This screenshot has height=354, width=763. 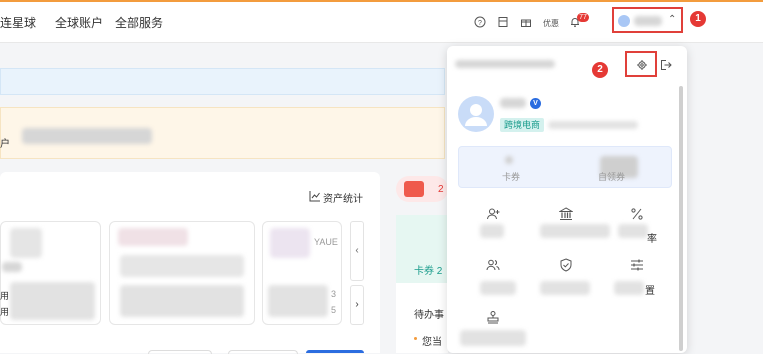 I want to click on grid-label-settings: 置, so click(x=650, y=289).